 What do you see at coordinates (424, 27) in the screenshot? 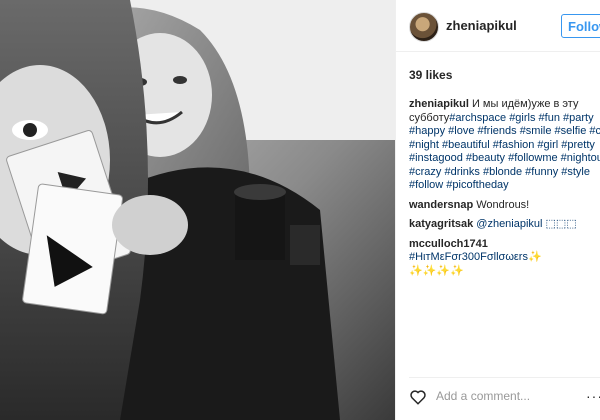
I see `avatar` at bounding box center [424, 27].